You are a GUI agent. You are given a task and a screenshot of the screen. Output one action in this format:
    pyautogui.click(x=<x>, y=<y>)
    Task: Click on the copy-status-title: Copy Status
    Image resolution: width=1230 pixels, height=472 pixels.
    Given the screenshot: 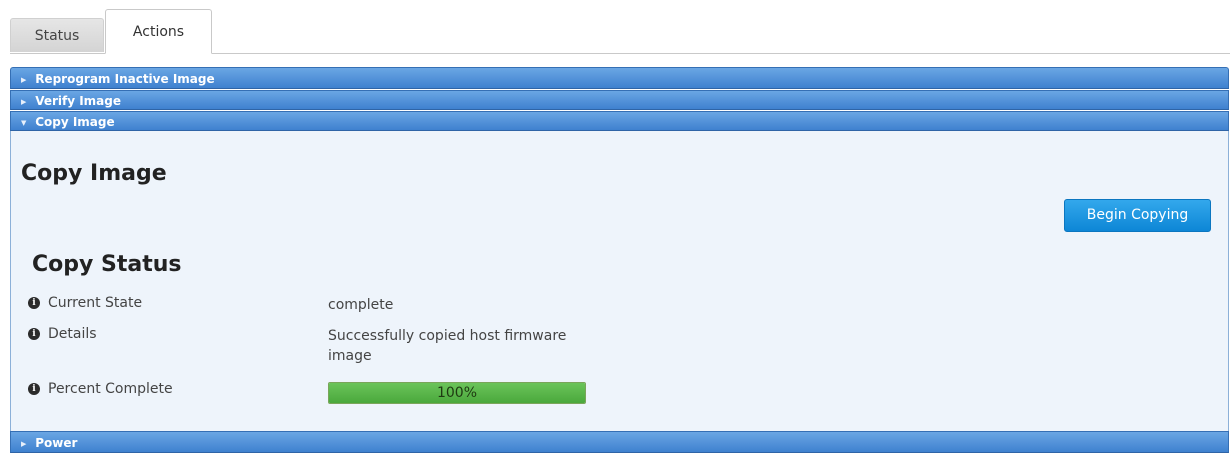 What is the action you would take?
    pyautogui.click(x=107, y=264)
    